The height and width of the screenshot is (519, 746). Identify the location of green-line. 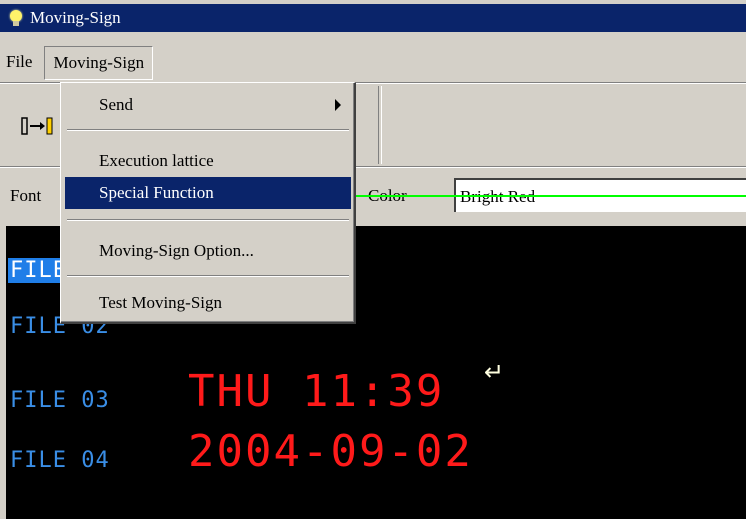
(536, 196).